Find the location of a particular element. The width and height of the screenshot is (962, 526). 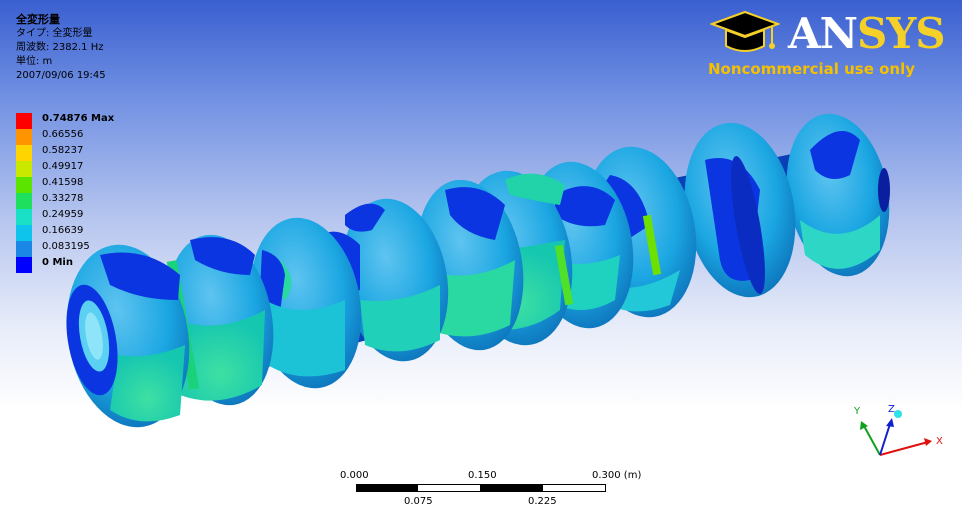

scale-label-top: 0.300 (m) is located at coordinates (617, 475).